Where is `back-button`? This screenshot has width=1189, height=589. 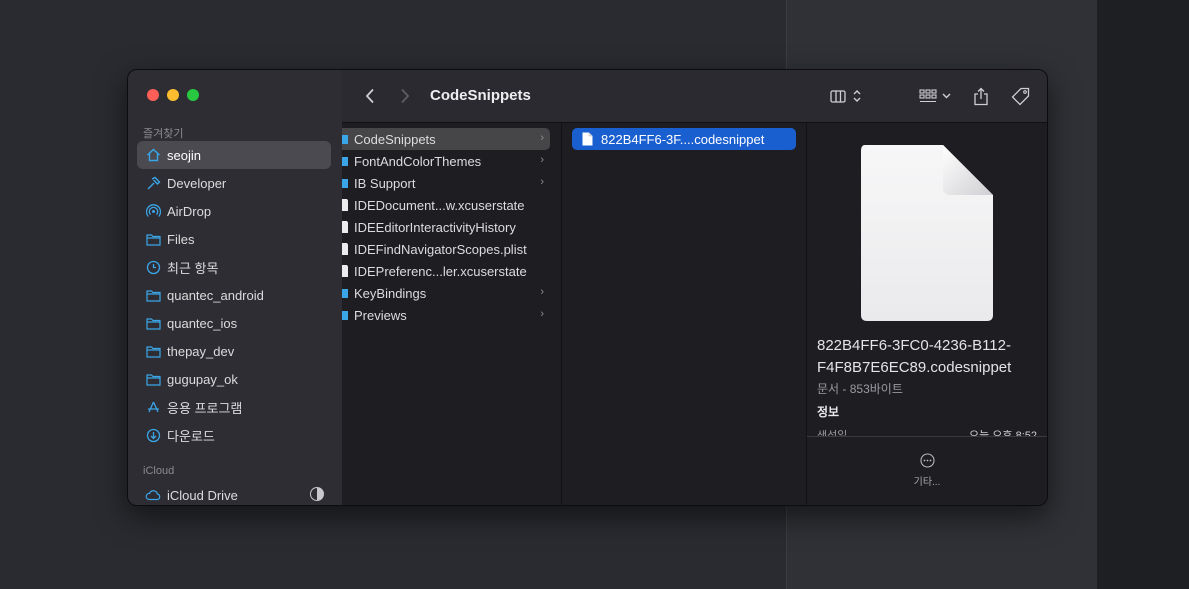
back-button is located at coordinates (370, 96).